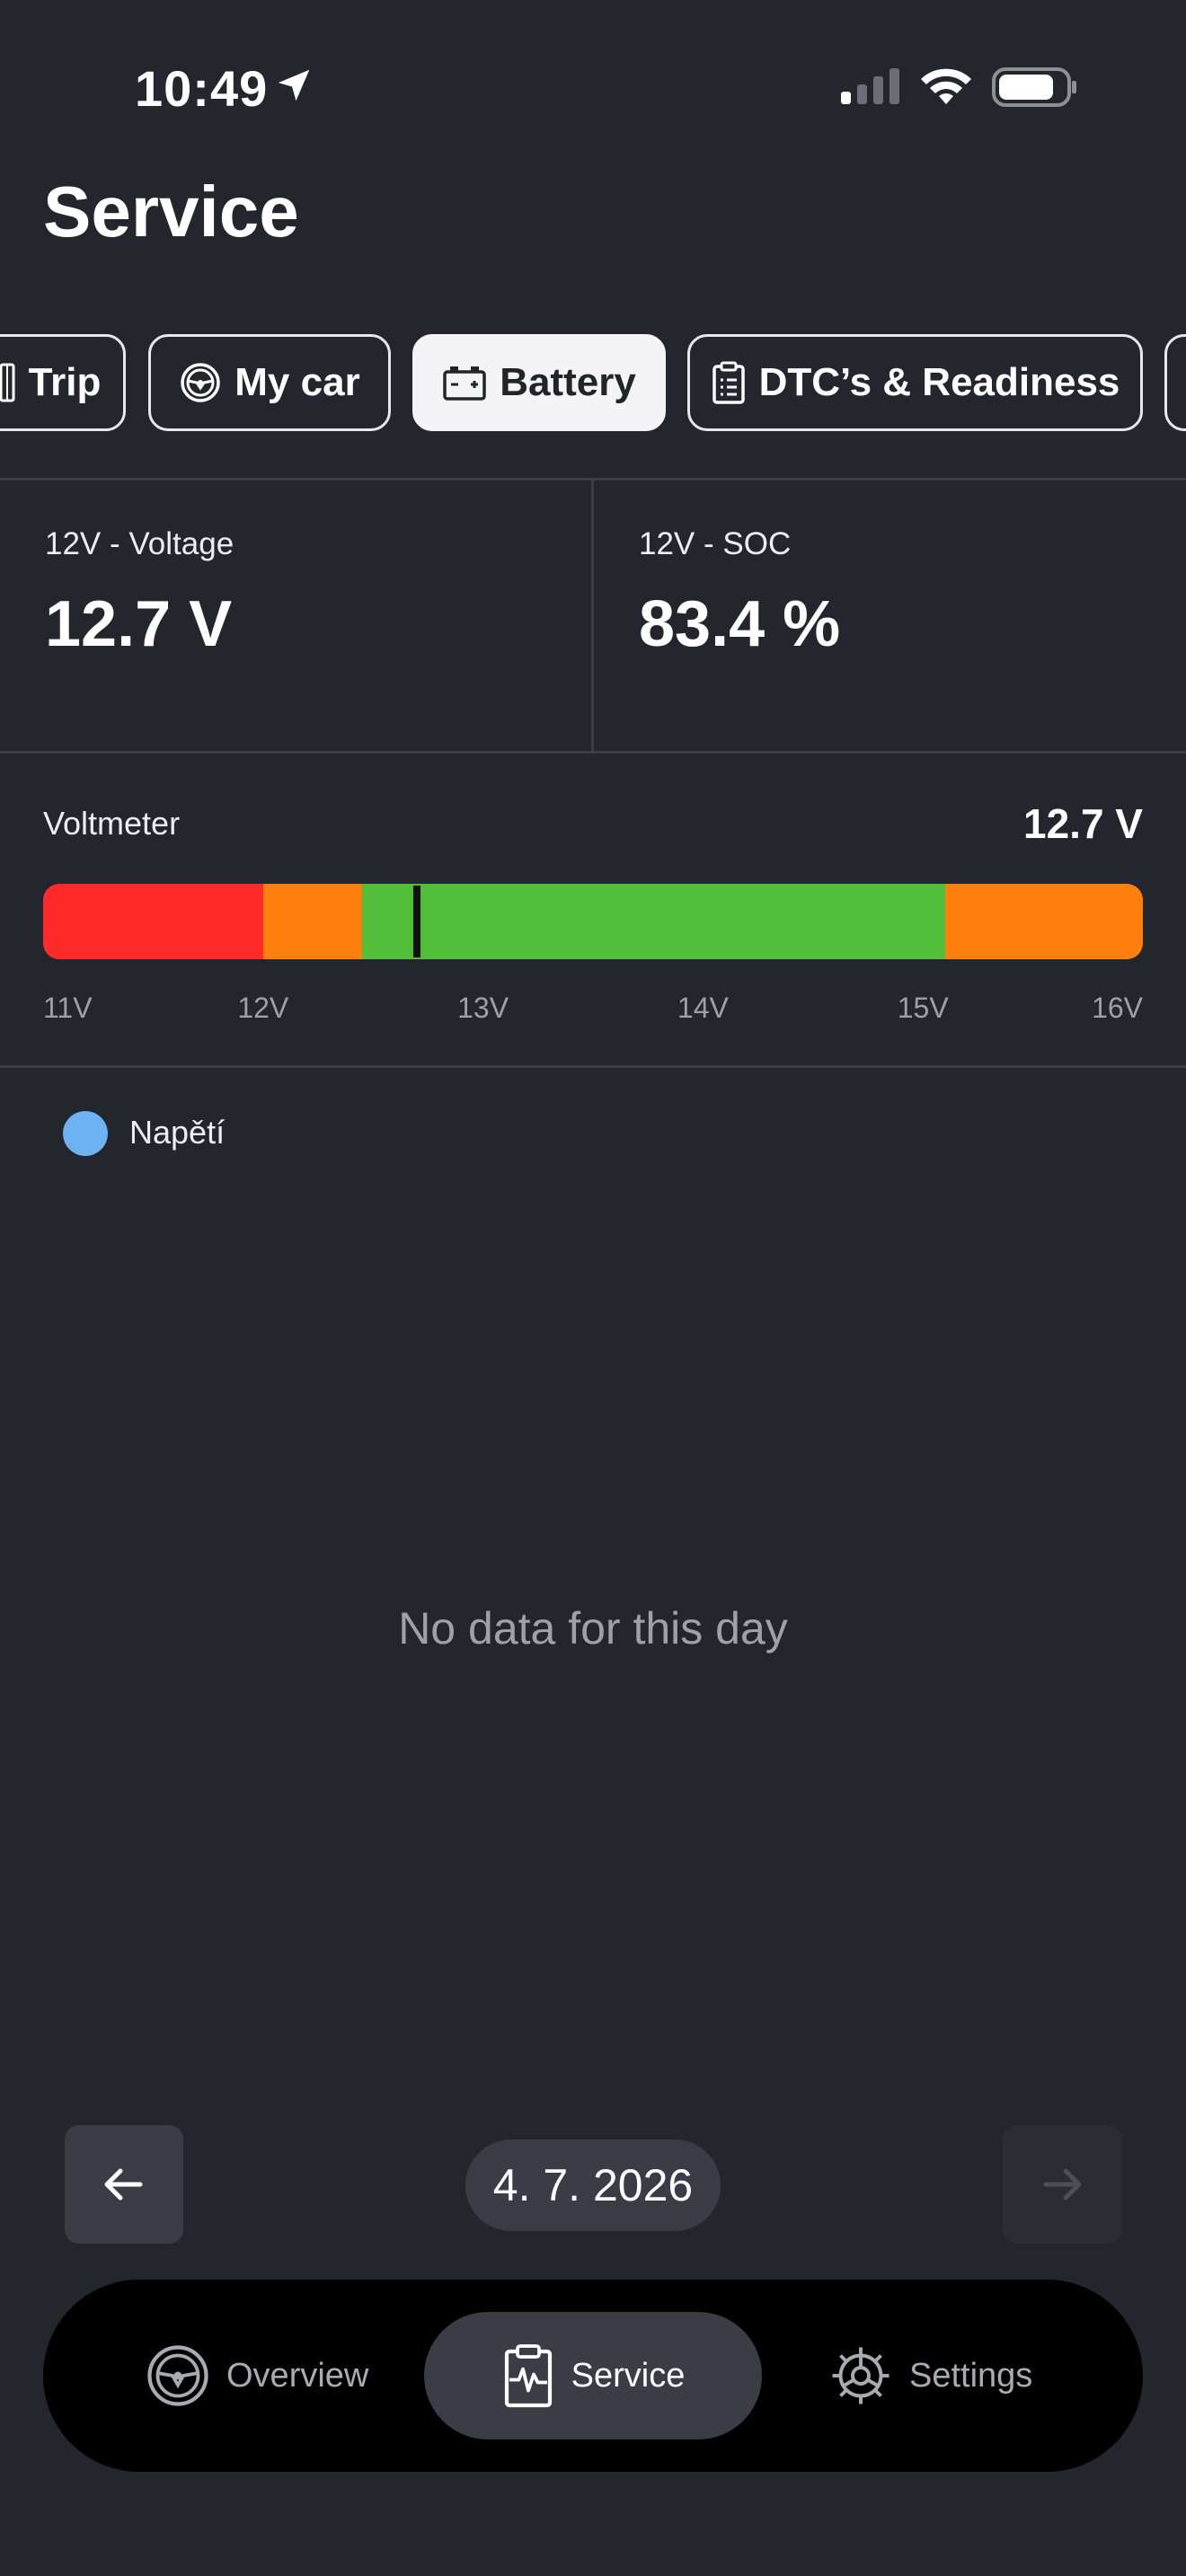  I want to click on wifi-icon, so click(946, 86).